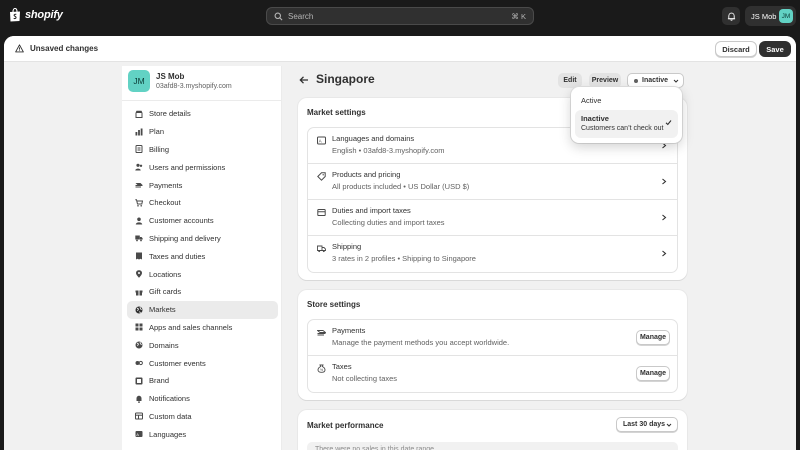  What do you see at coordinates (202, 100) in the screenshot?
I see `divider` at bounding box center [202, 100].